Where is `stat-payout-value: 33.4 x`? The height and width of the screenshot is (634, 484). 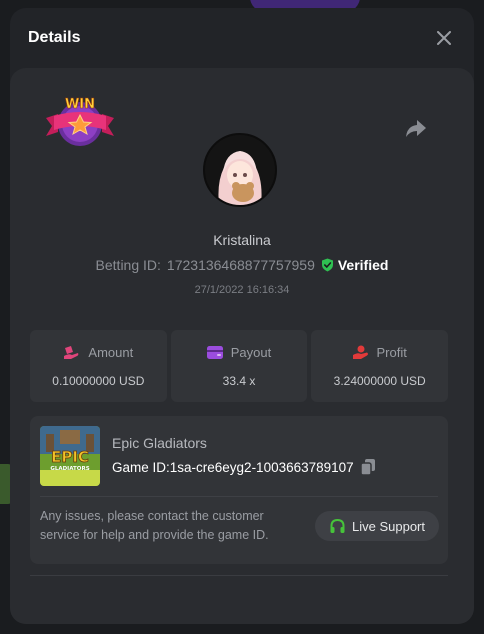 stat-payout-value: 33.4 x is located at coordinates (239, 380).